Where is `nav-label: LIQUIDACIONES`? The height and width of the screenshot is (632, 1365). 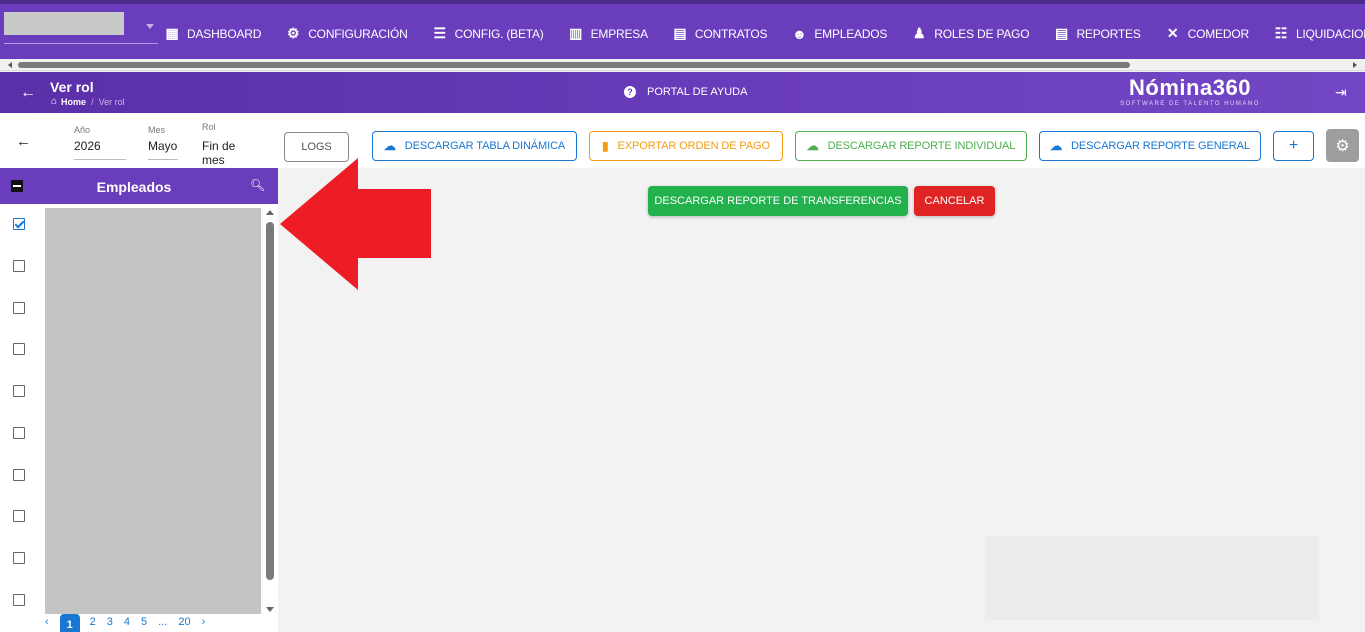
nav-label: LIQUIDACIONES is located at coordinates (1330, 33).